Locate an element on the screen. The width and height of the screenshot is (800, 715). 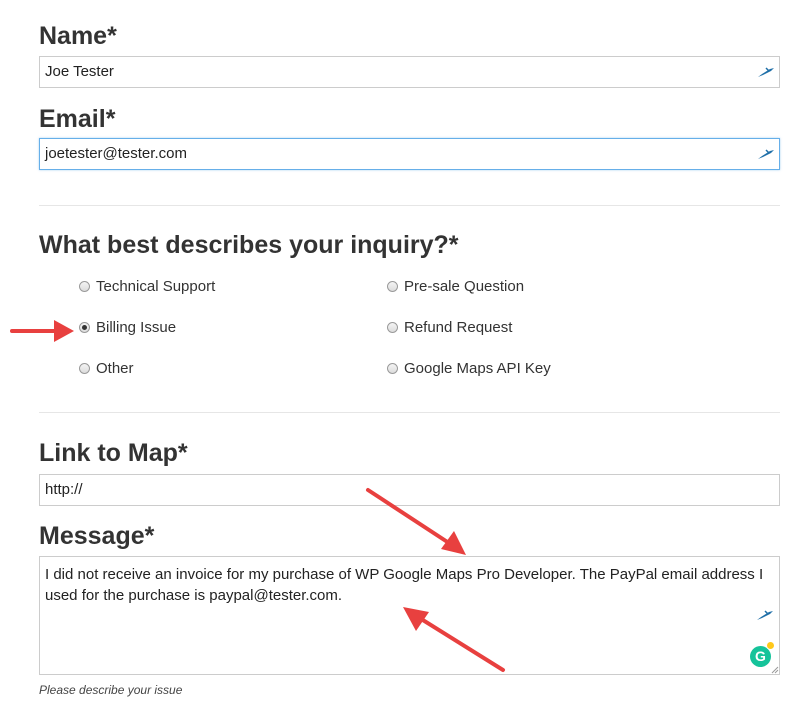
radio-technical-support: Technical Support is located at coordinates (147, 286).